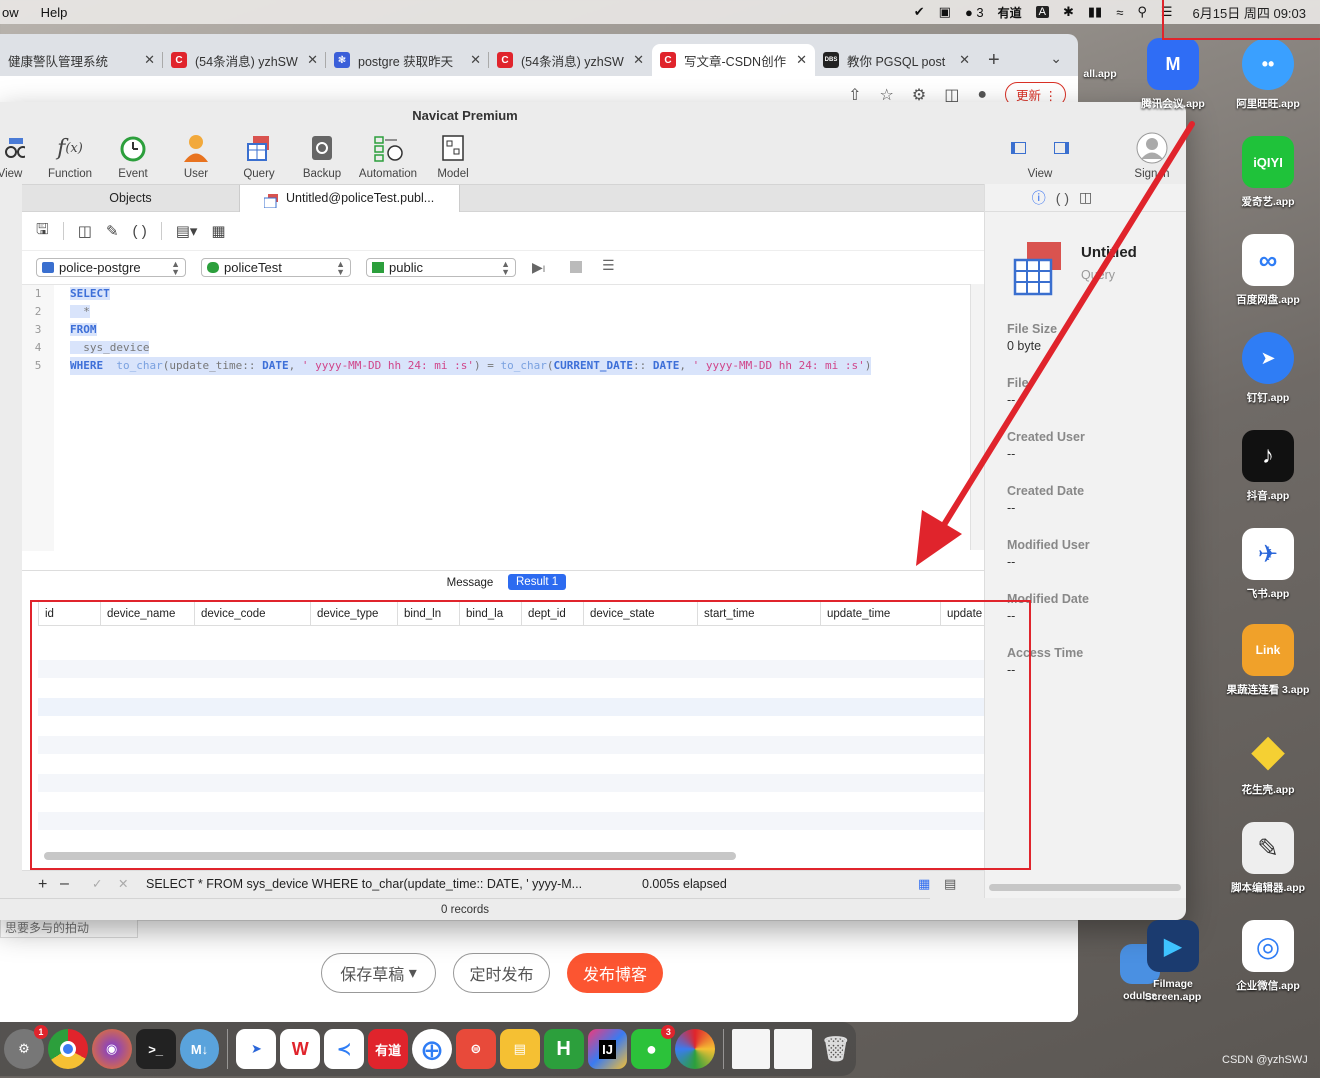  Describe the element at coordinates (1268, 956) in the screenshot. I see `desktop-icon-wecom: ◎ 企业微信.app` at that location.